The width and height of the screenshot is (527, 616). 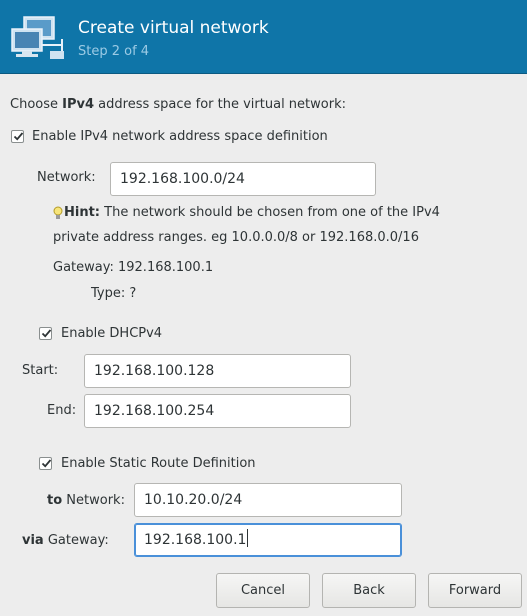 What do you see at coordinates (248, 538) in the screenshot?
I see `text-caret` at bounding box center [248, 538].